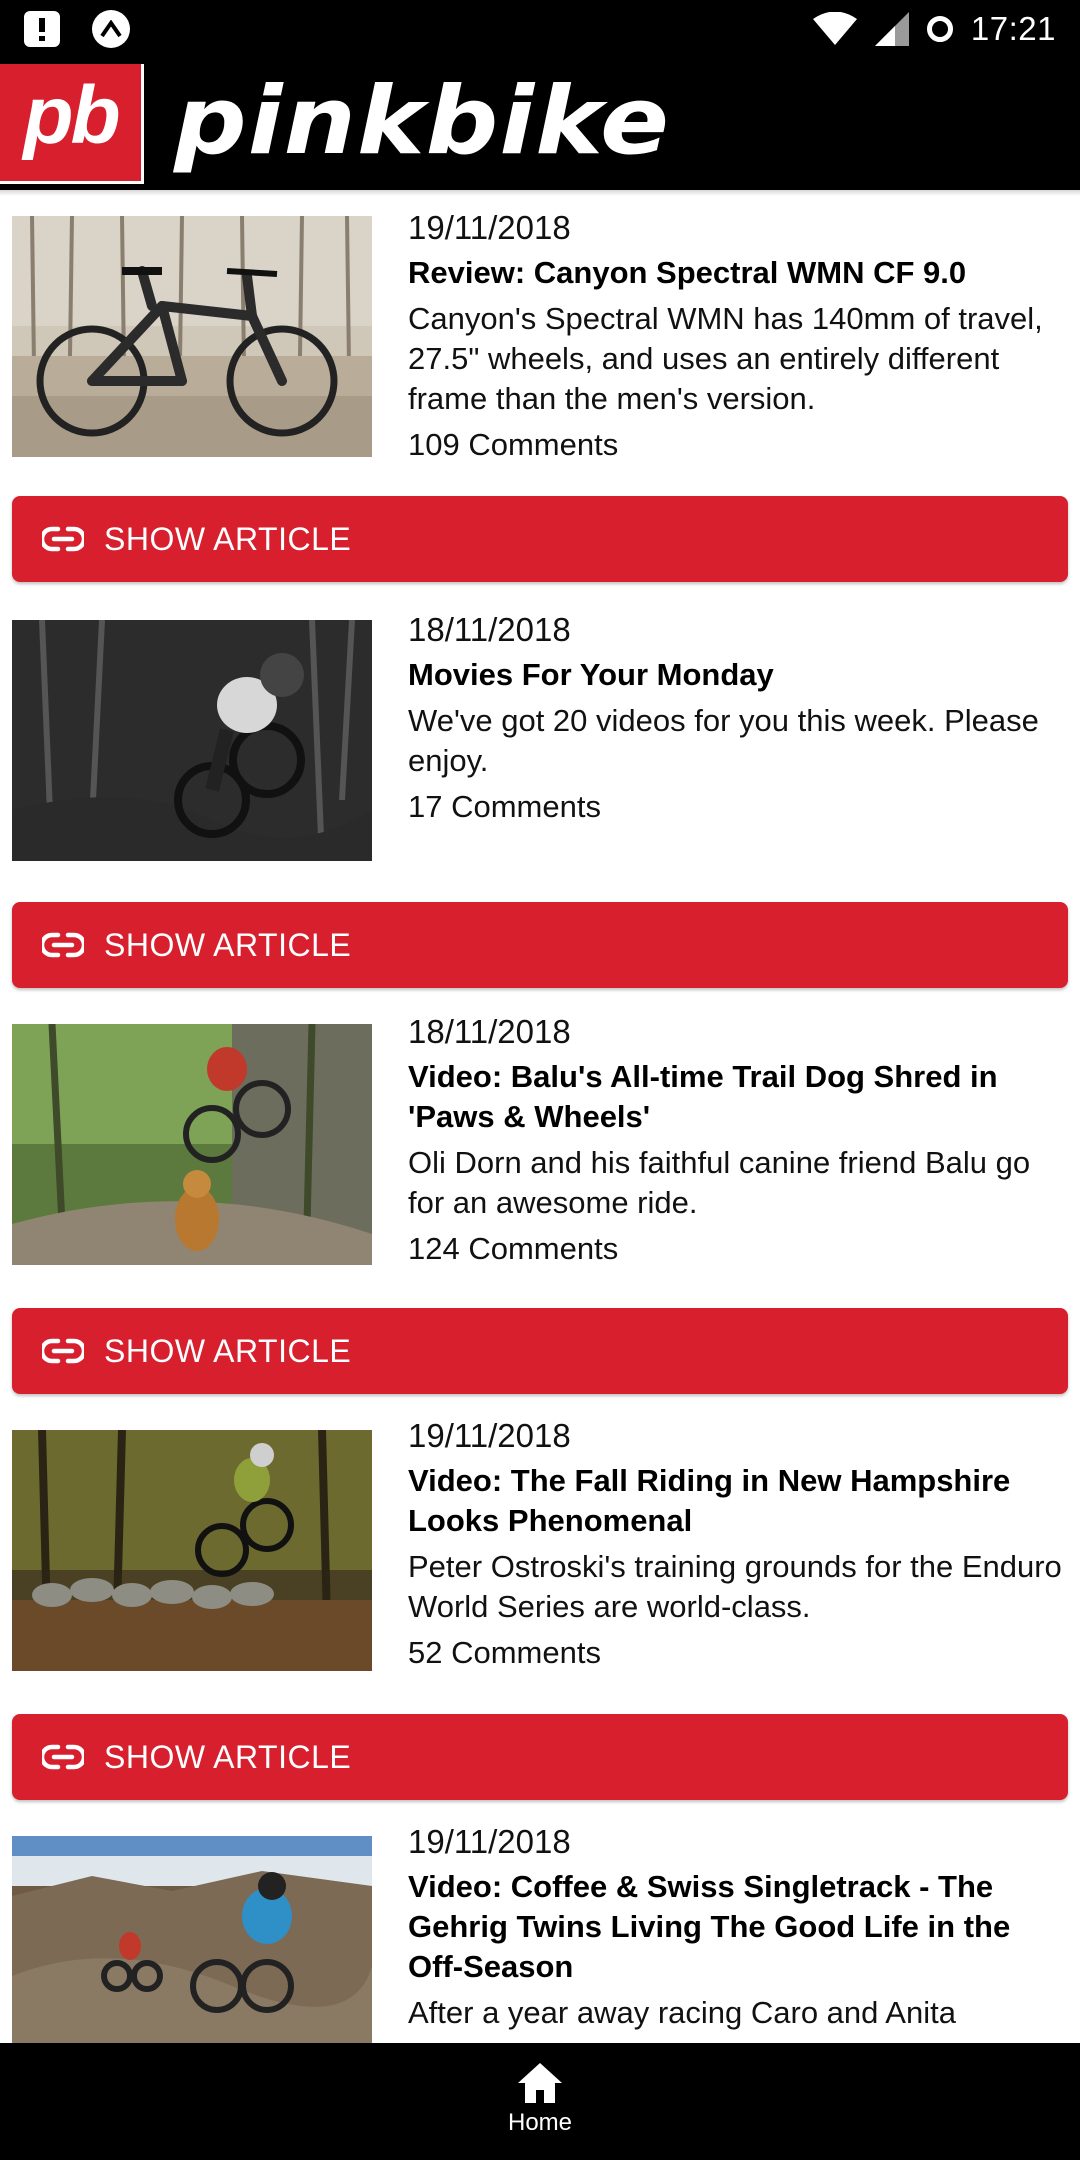  I want to click on status-time: 17:21, so click(1013, 28).